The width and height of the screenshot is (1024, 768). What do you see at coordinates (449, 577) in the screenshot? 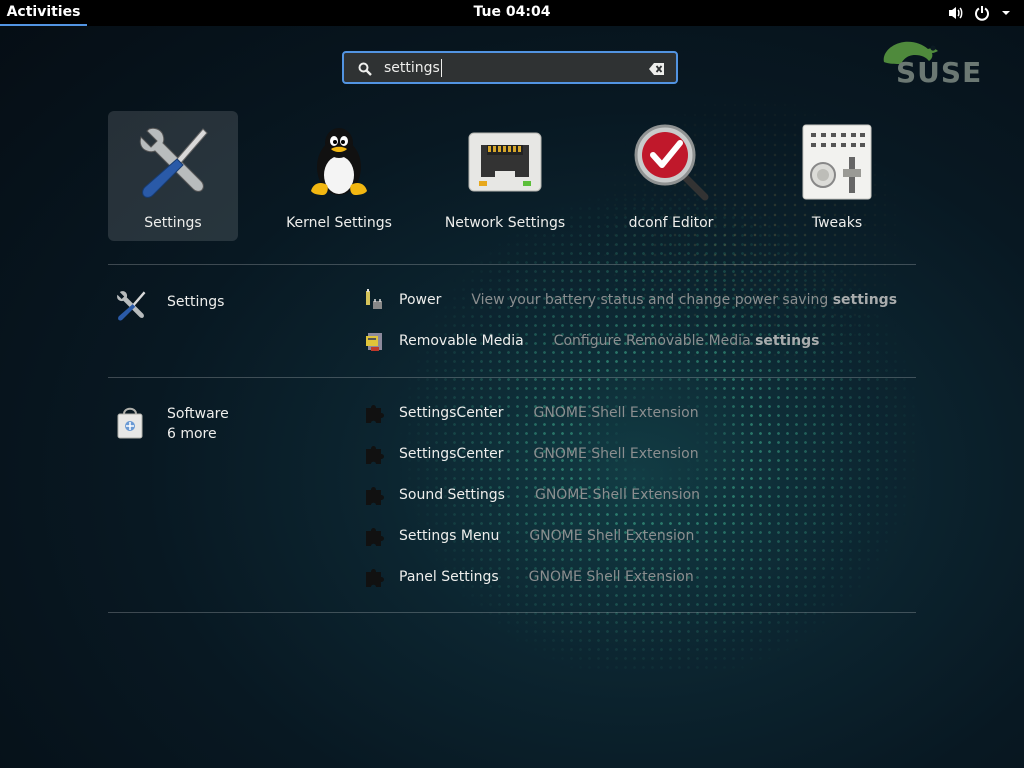
I see `result-title: Panel Settings` at bounding box center [449, 577].